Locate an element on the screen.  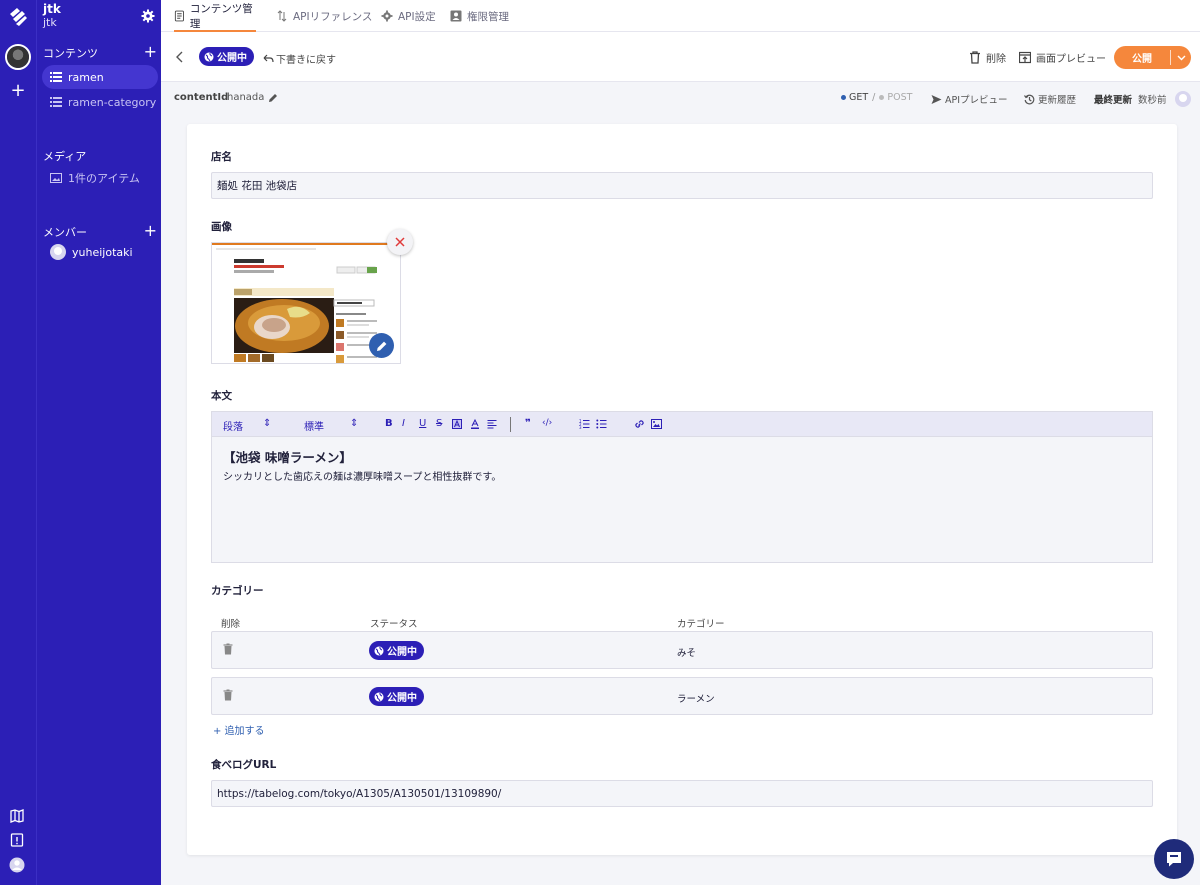
body-heading: 【池袋 味噌ラーメン】 is located at coordinates (287, 456).